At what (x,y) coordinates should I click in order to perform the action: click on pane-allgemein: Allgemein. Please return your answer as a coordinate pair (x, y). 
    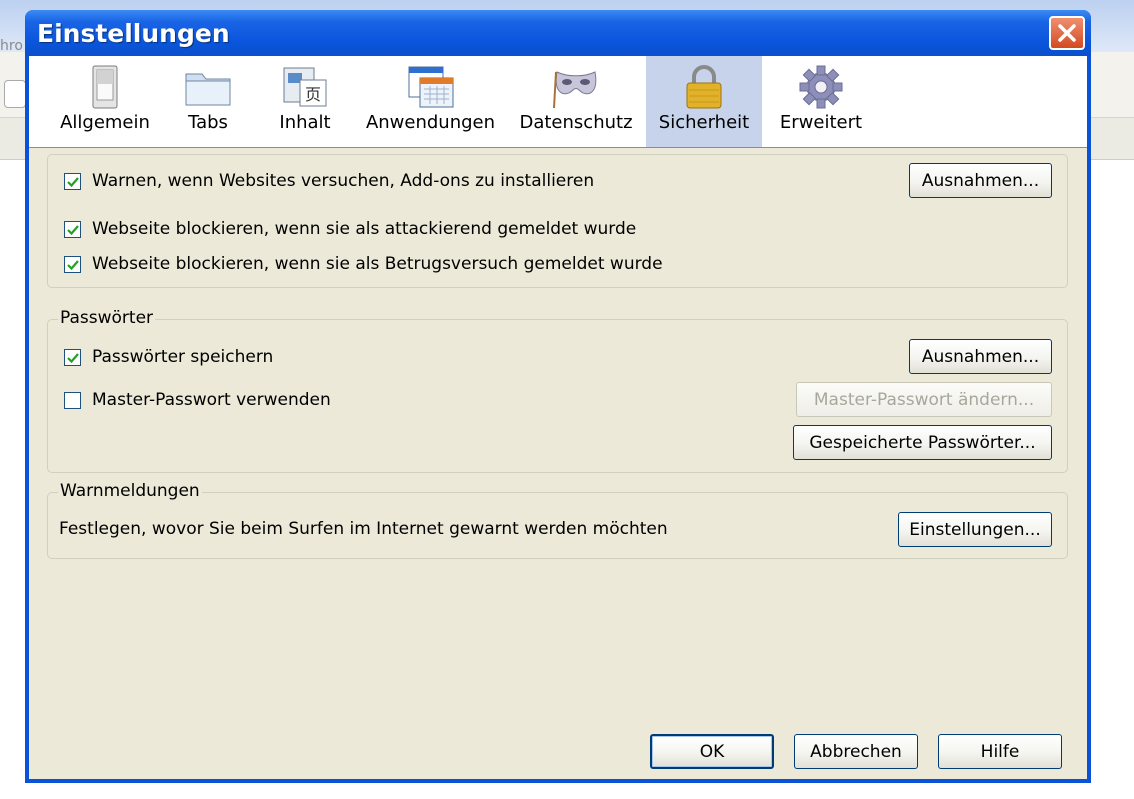
    Looking at the image, I should click on (105, 101).